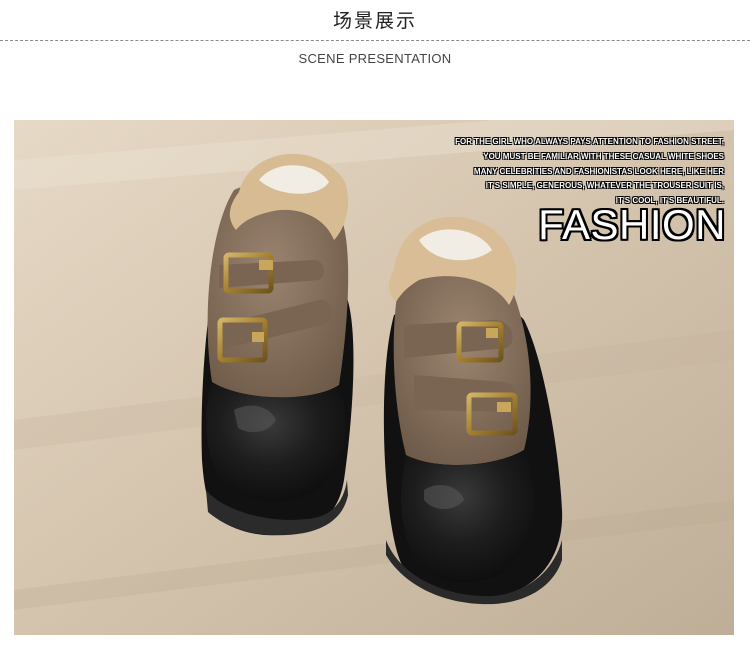 The width and height of the screenshot is (750, 651). I want to click on fashion-headline: FASHION, so click(632, 224).